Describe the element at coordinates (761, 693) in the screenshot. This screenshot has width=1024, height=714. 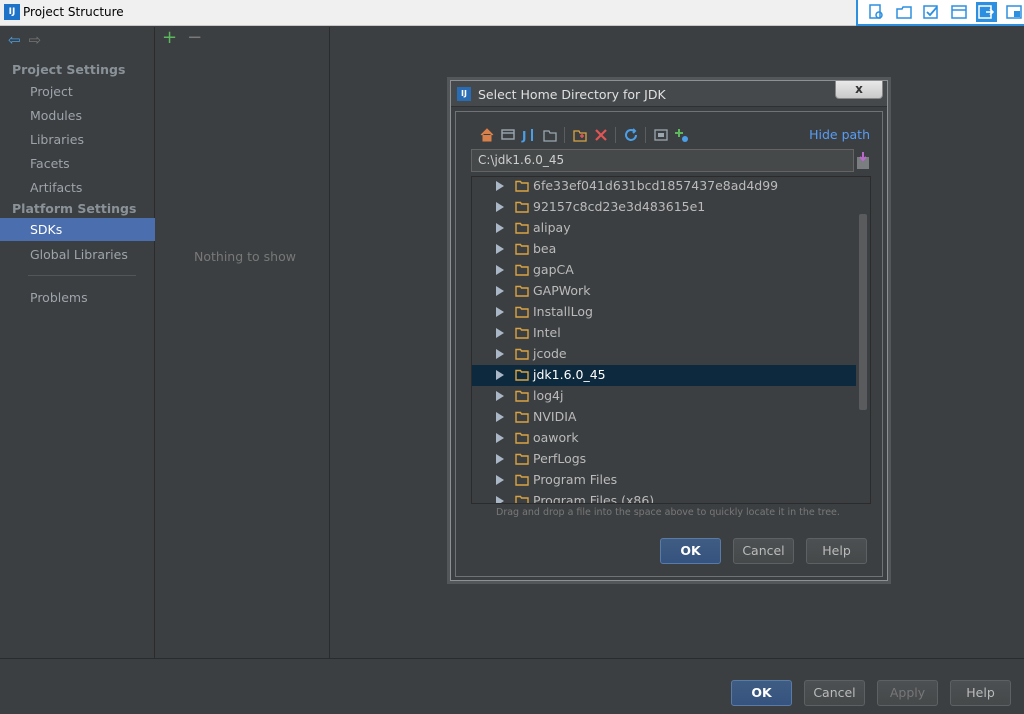
I see `ok-button: OK` at that location.